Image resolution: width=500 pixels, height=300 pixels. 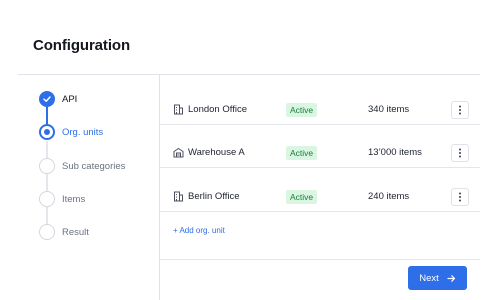 What do you see at coordinates (389, 196) in the screenshot?
I see `item-count: 240 items` at bounding box center [389, 196].